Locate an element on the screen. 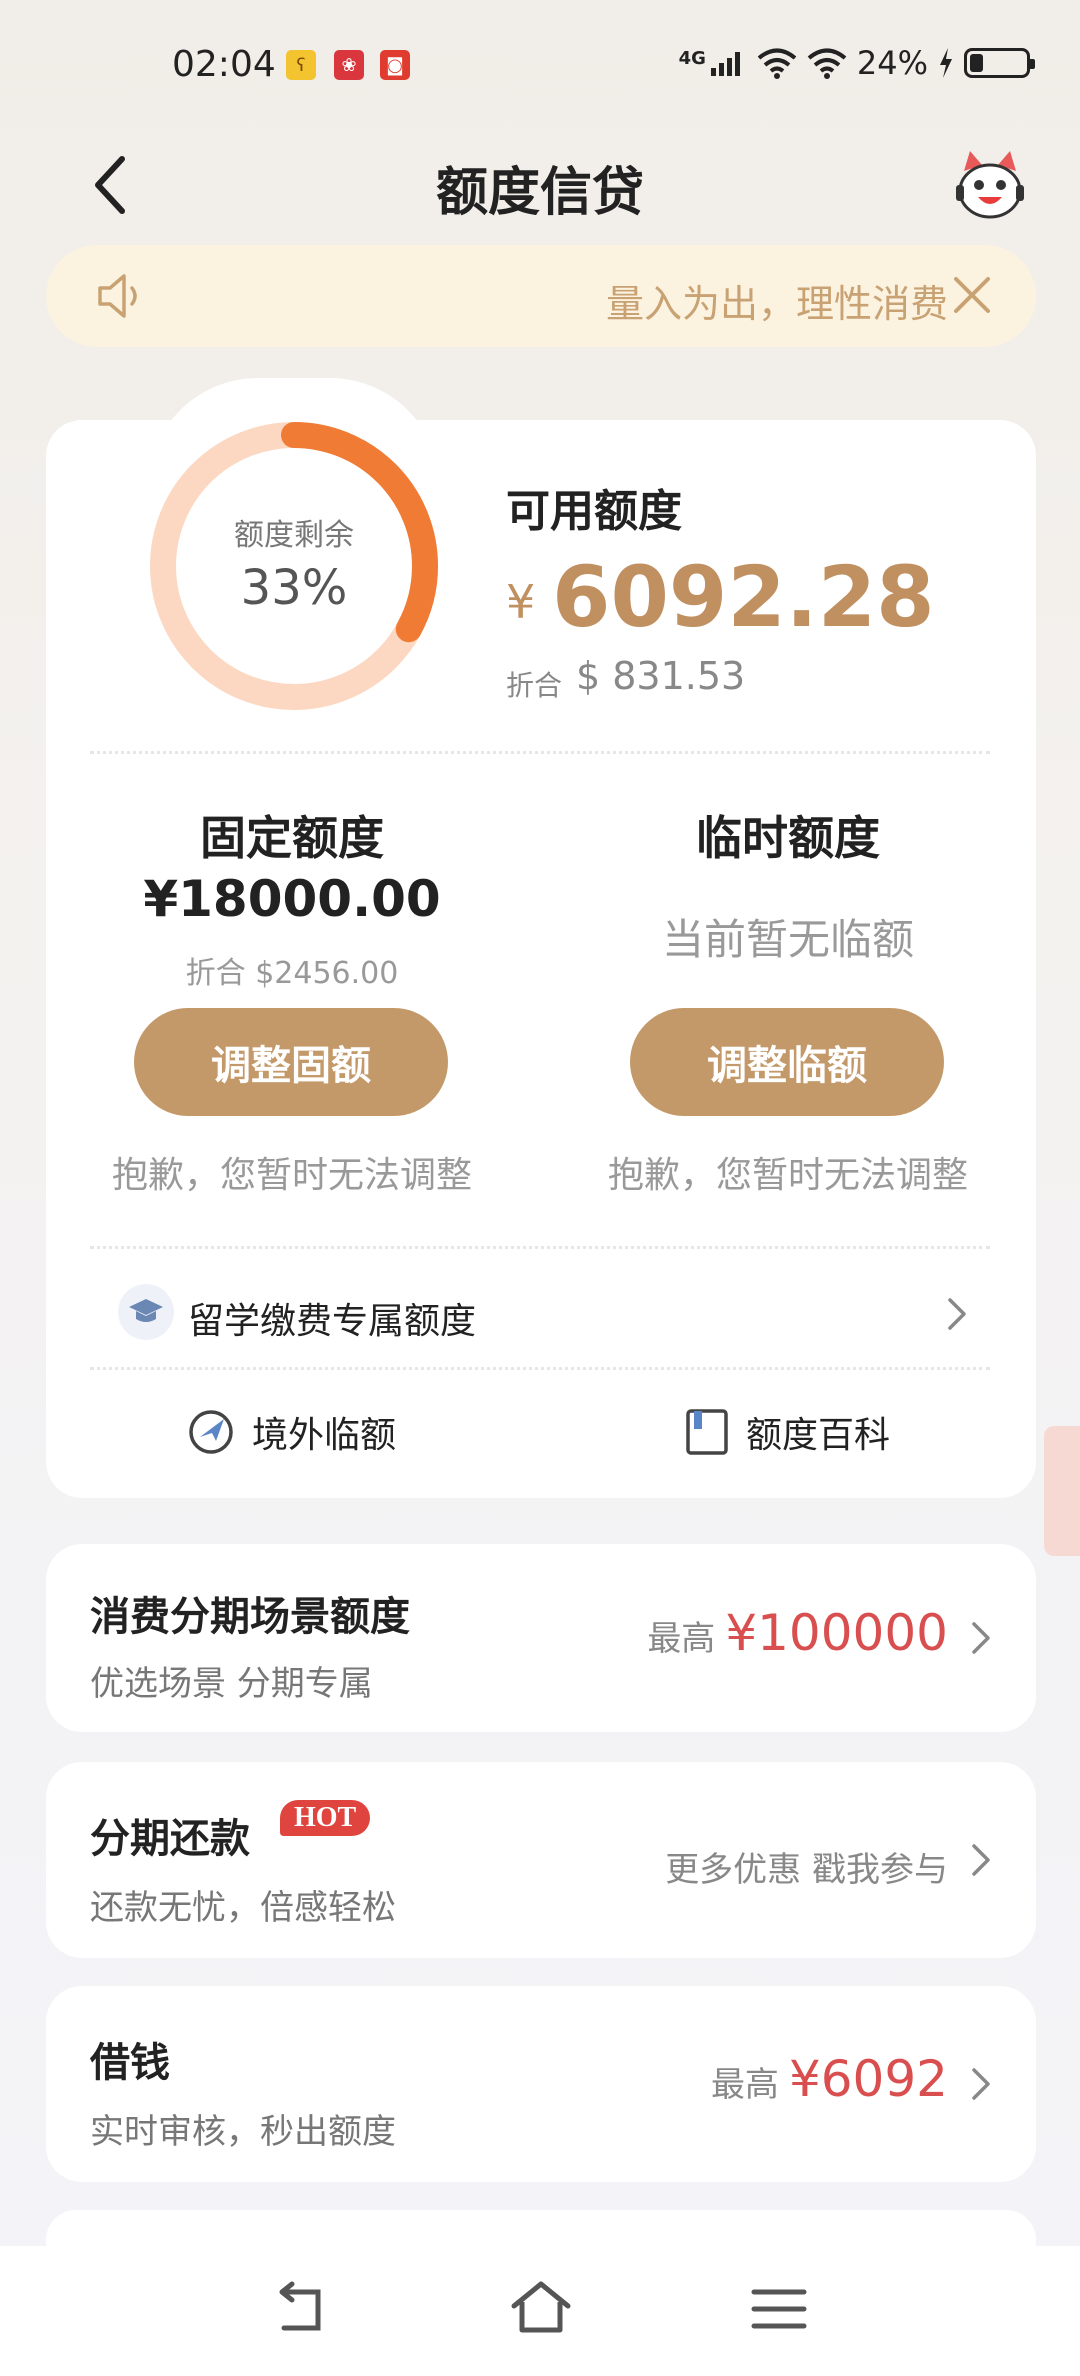 Image resolution: width=1080 pixels, height=2376 pixels. app-notification-icon: ʕ is located at coordinates (301, 65).